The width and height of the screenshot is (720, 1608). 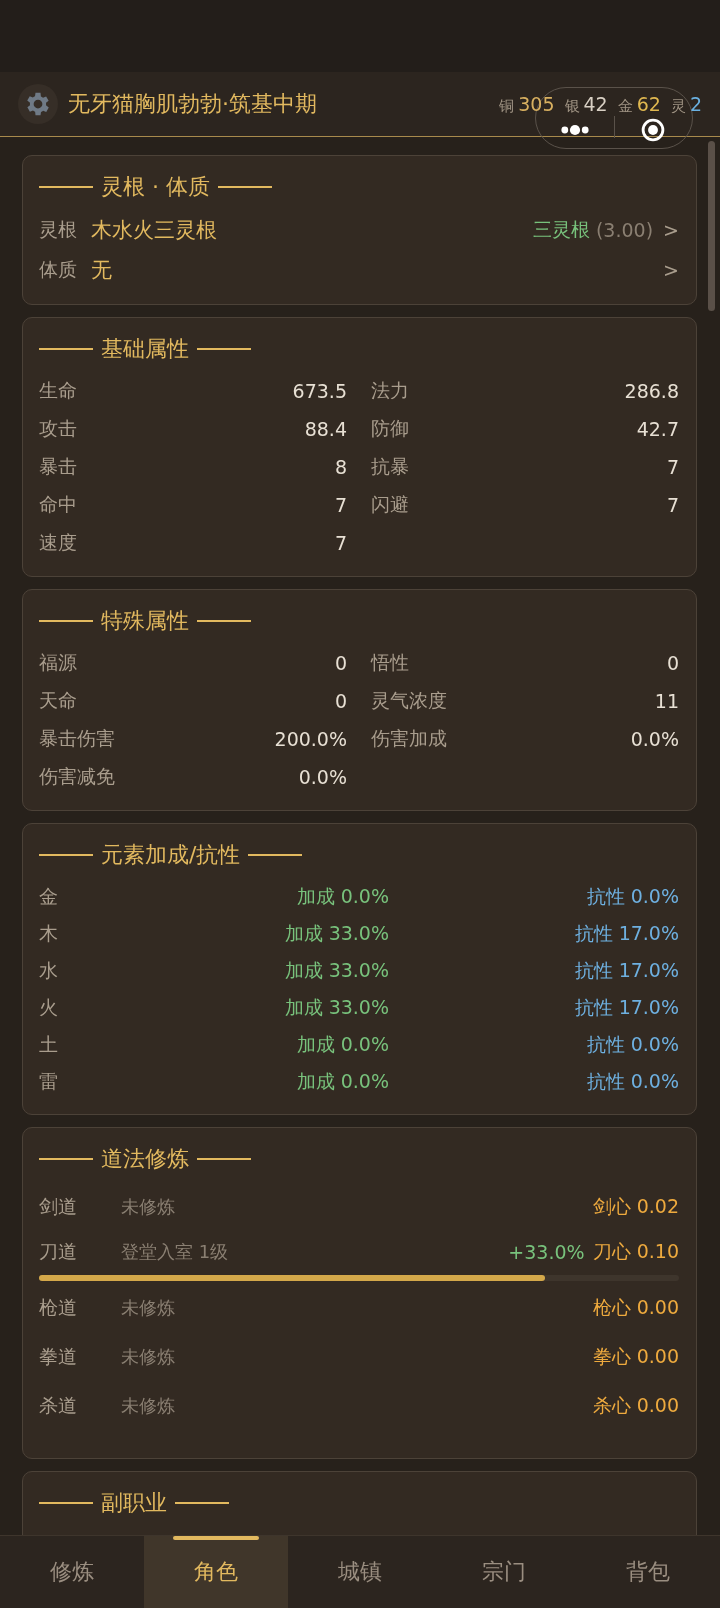 What do you see at coordinates (155, 187) in the screenshot?
I see `section-title: 灵根 · 体质` at bounding box center [155, 187].